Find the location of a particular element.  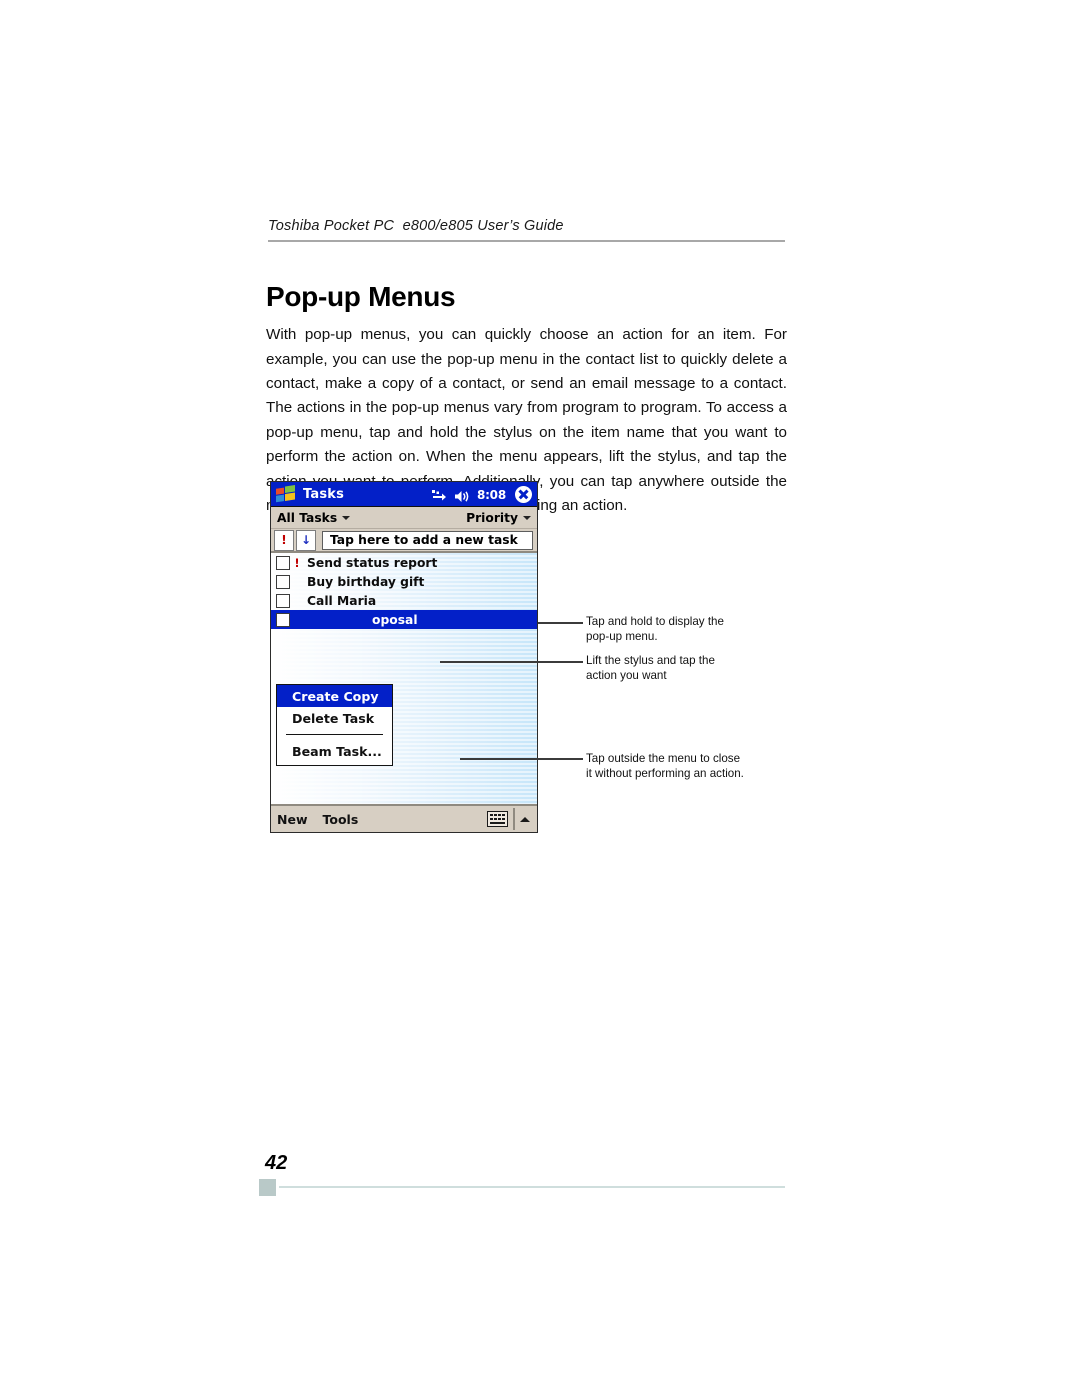

priority-dropdown: Priority is located at coordinates (498, 518).